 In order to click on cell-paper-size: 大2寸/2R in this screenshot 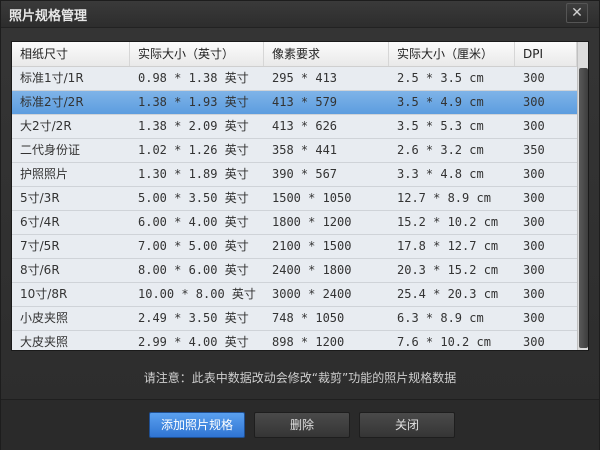, I will do `click(46, 126)`.